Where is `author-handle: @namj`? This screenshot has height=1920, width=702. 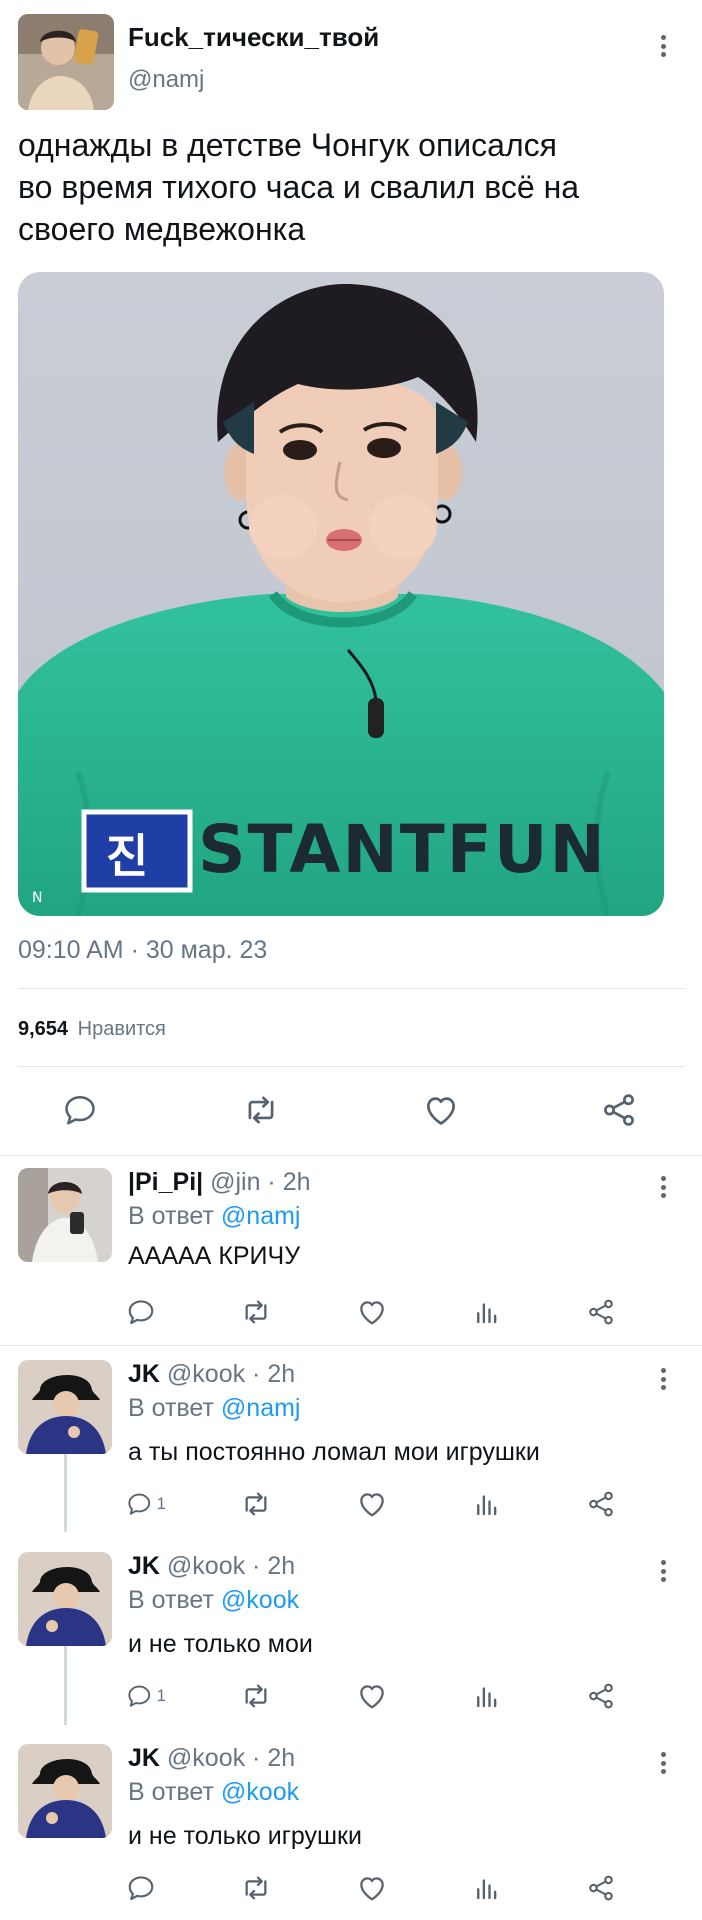 author-handle: @namj is located at coordinates (166, 80).